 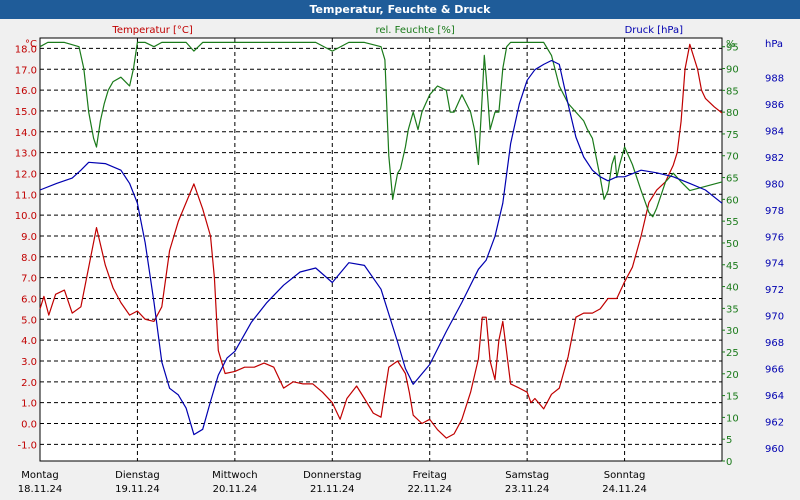 I want to click on humidity-tick-label: 85, so click(x=732, y=91).